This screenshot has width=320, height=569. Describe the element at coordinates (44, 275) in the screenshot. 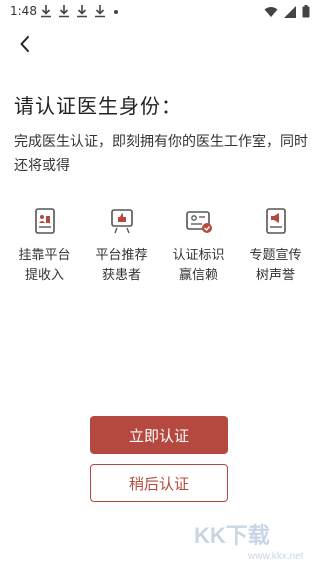

I see `benefit-label: 提收入` at that location.